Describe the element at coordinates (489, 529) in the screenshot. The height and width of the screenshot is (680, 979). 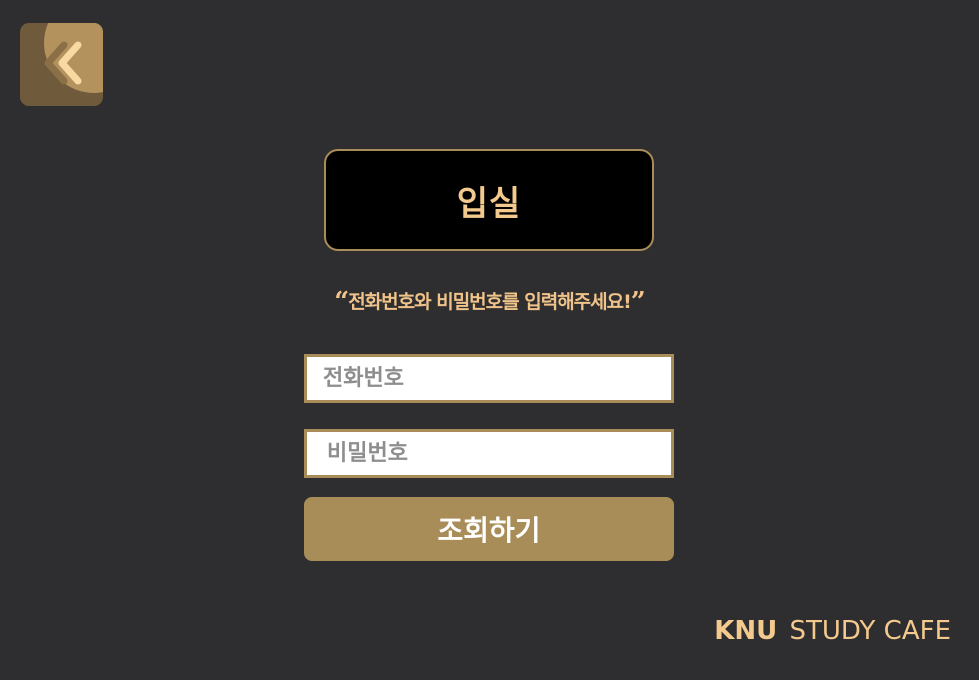
I see `lookup-button: 조회하기` at that location.